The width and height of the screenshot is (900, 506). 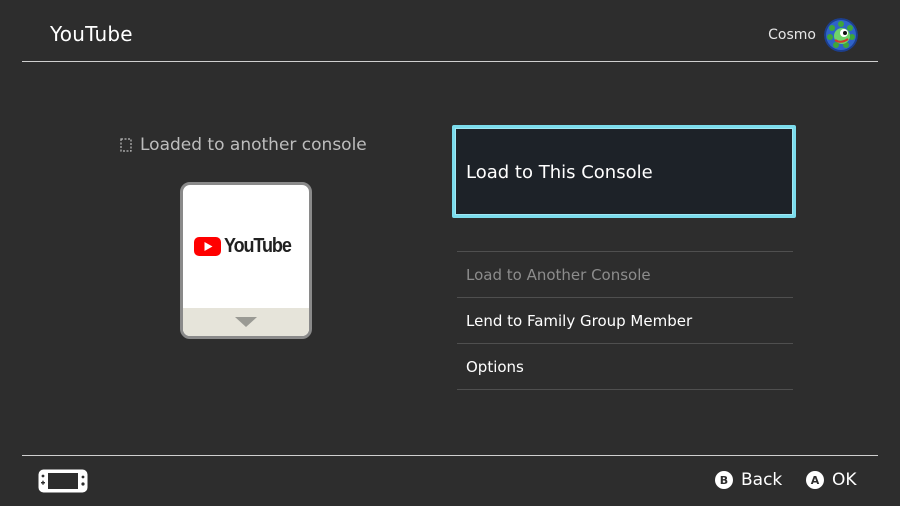 What do you see at coordinates (841, 35) in the screenshot?
I see `avatar-icon` at bounding box center [841, 35].